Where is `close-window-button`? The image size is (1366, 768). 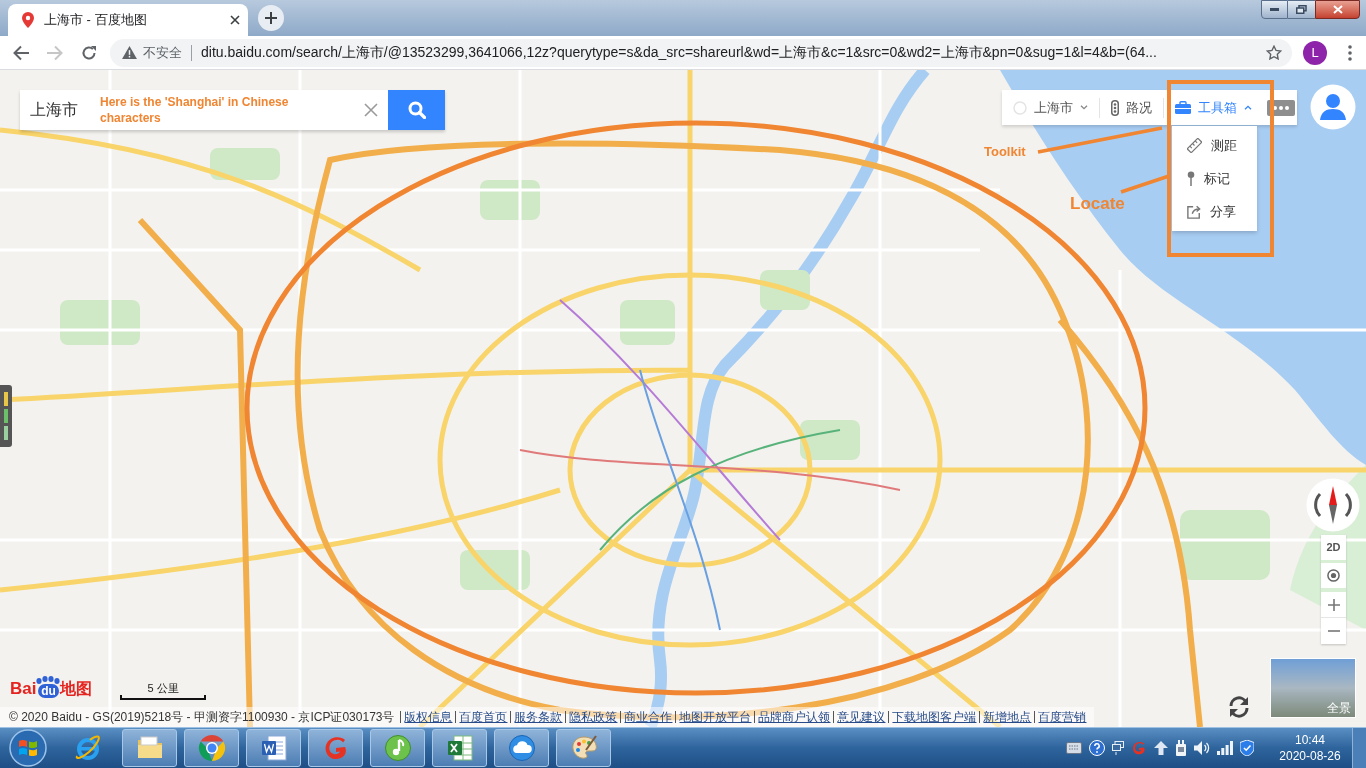
close-window-button is located at coordinates (1337, 9).